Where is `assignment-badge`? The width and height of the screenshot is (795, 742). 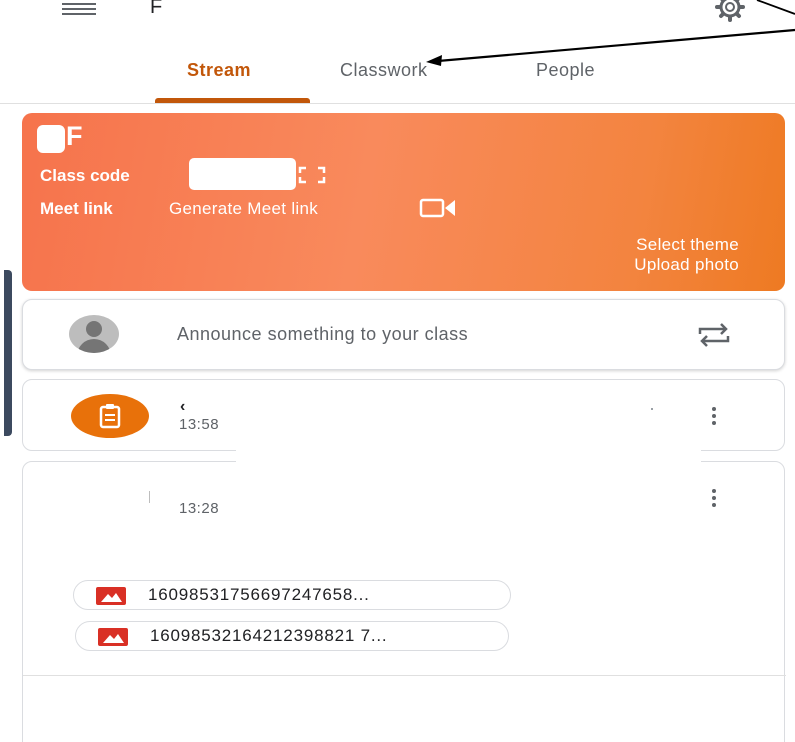
assignment-badge is located at coordinates (110, 416).